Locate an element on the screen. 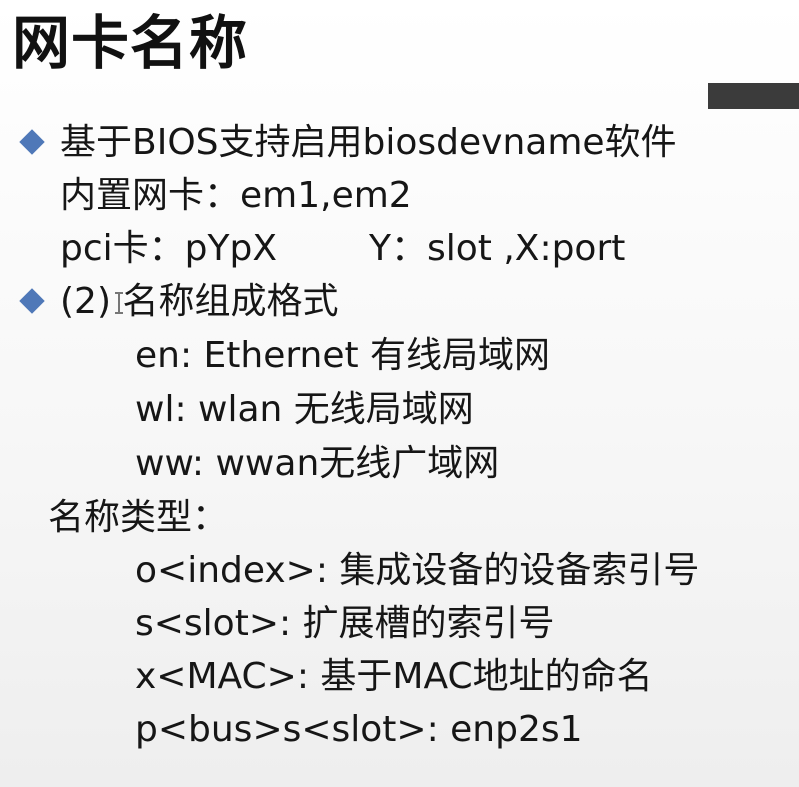 This screenshot has height=787, width=799. line-name-format-heading: (2) 名称组成格式 is located at coordinates (199, 301).